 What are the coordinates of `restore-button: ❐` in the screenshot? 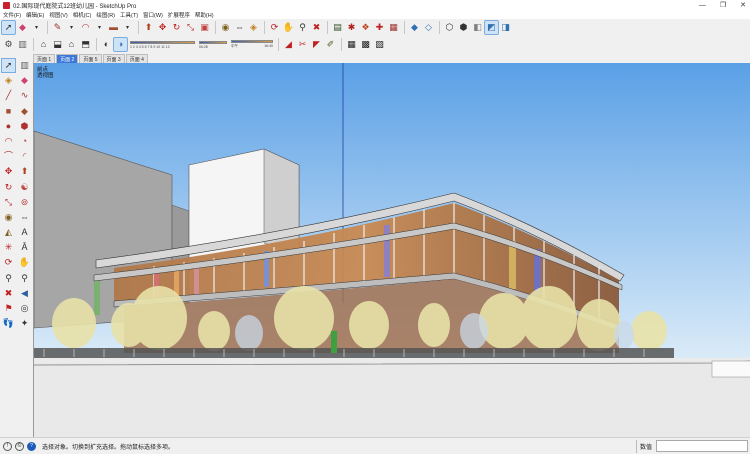 It's located at (723, 5).